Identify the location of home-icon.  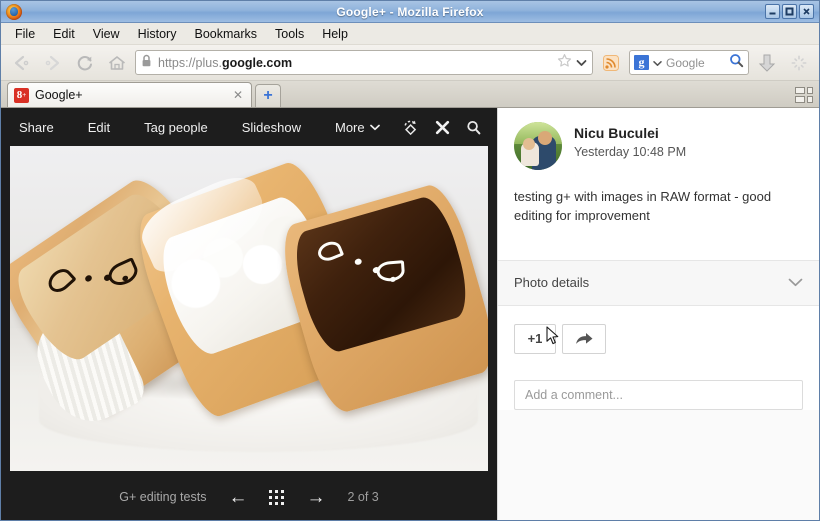
(117, 63).